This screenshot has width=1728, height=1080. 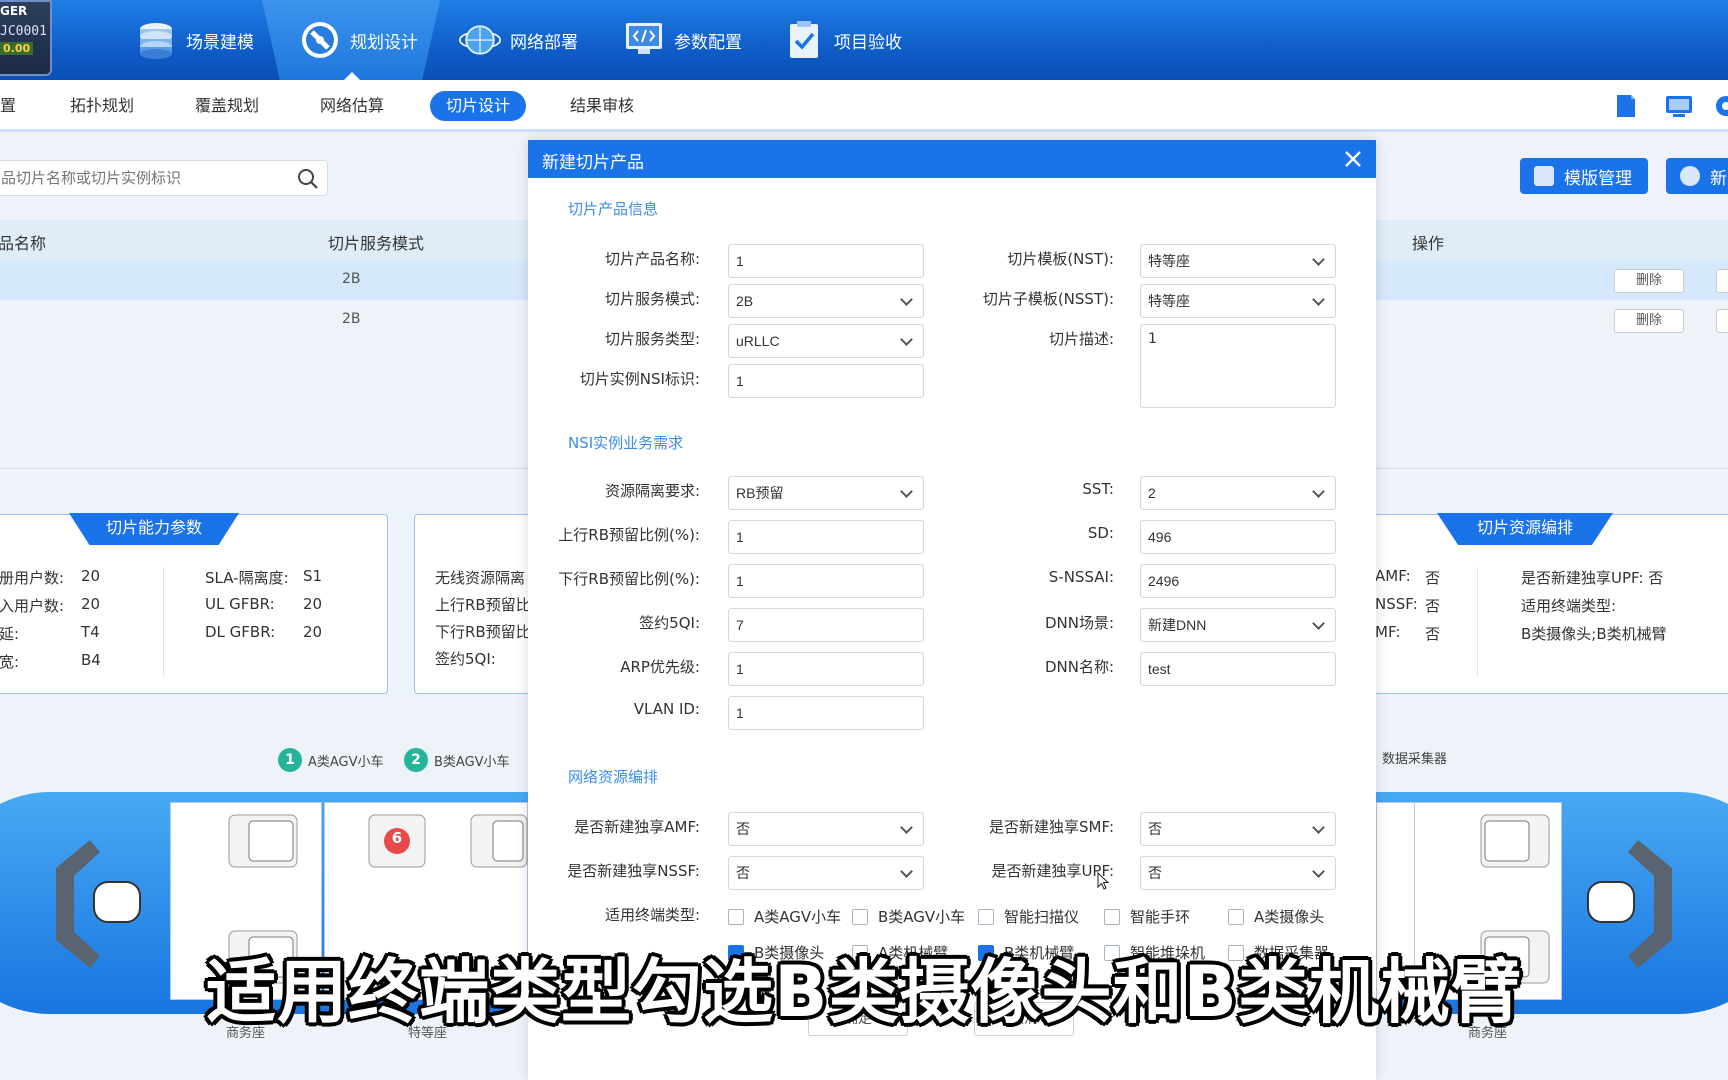 What do you see at coordinates (644, 40) in the screenshot?
I see `code-monitor-icon` at bounding box center [644, 40].